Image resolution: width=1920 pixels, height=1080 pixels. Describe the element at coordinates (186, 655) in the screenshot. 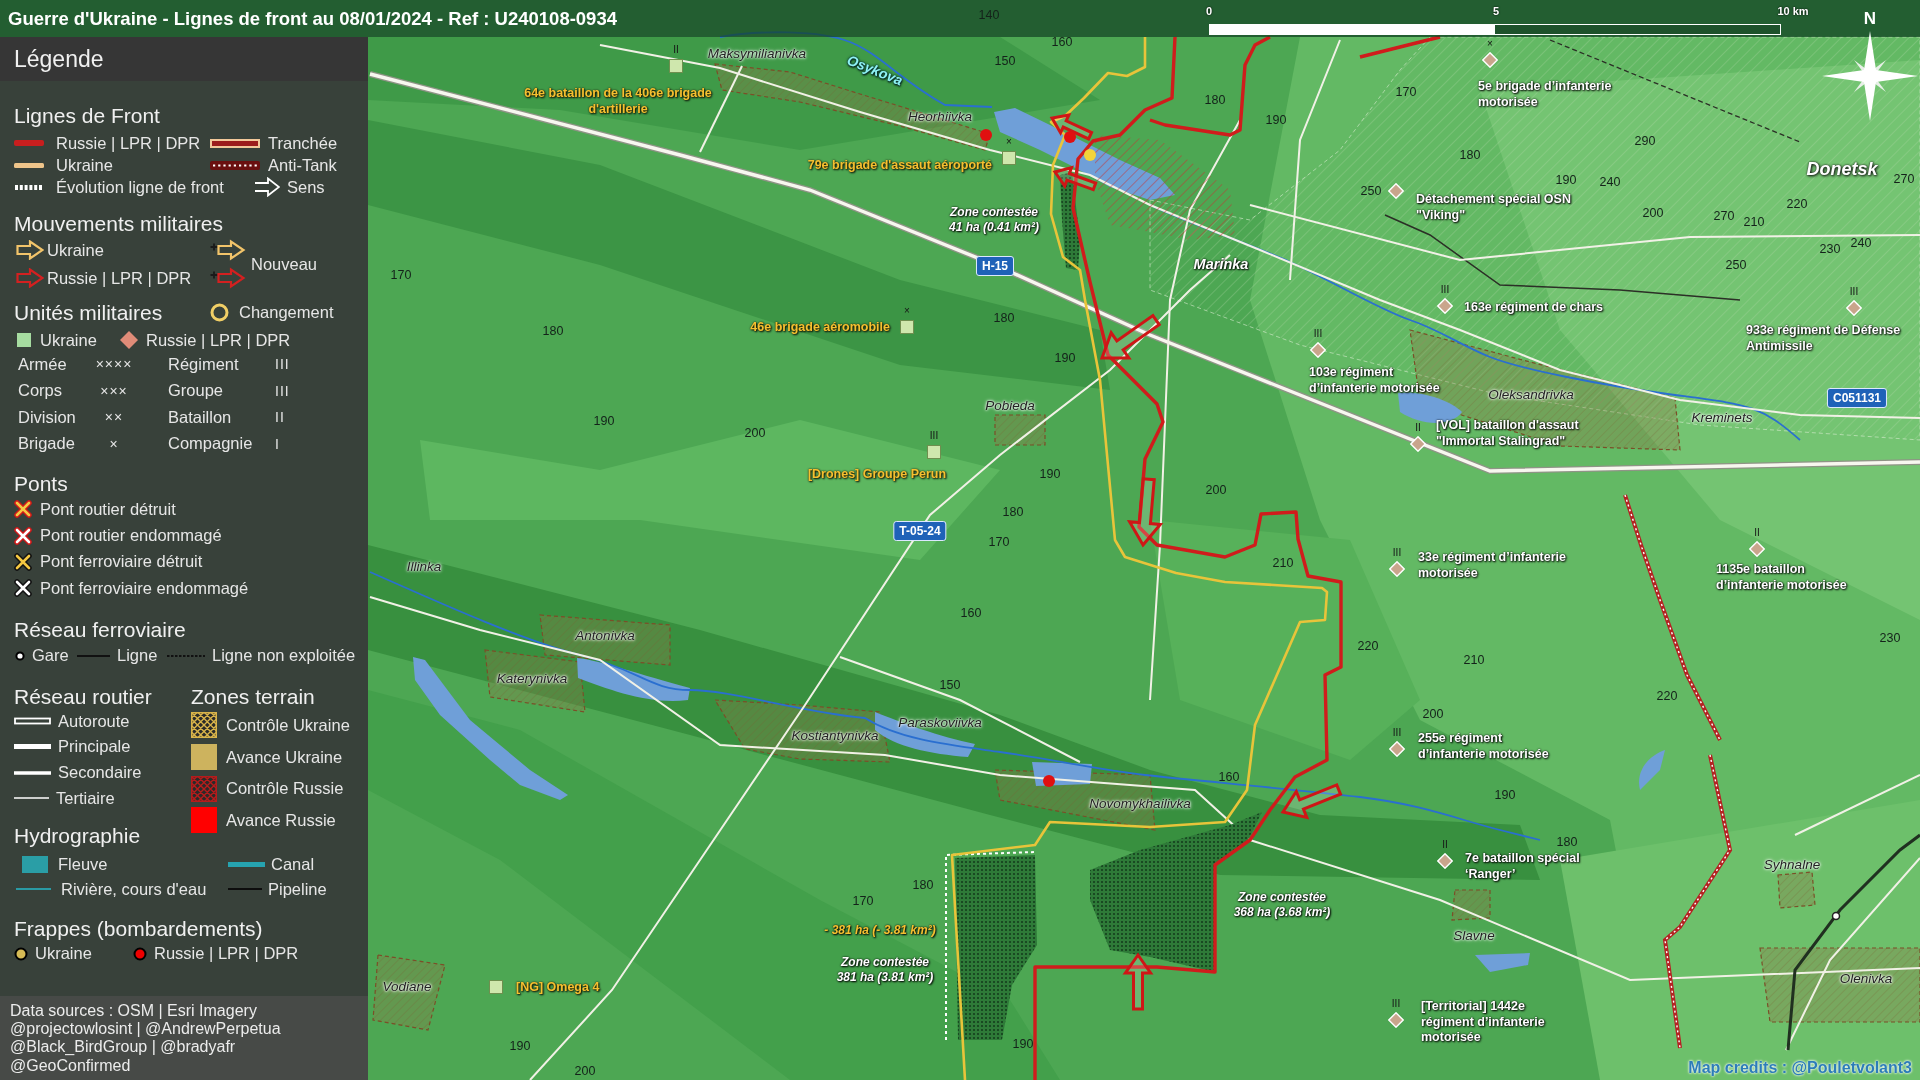

I see `dashed-line-icon` at that location.